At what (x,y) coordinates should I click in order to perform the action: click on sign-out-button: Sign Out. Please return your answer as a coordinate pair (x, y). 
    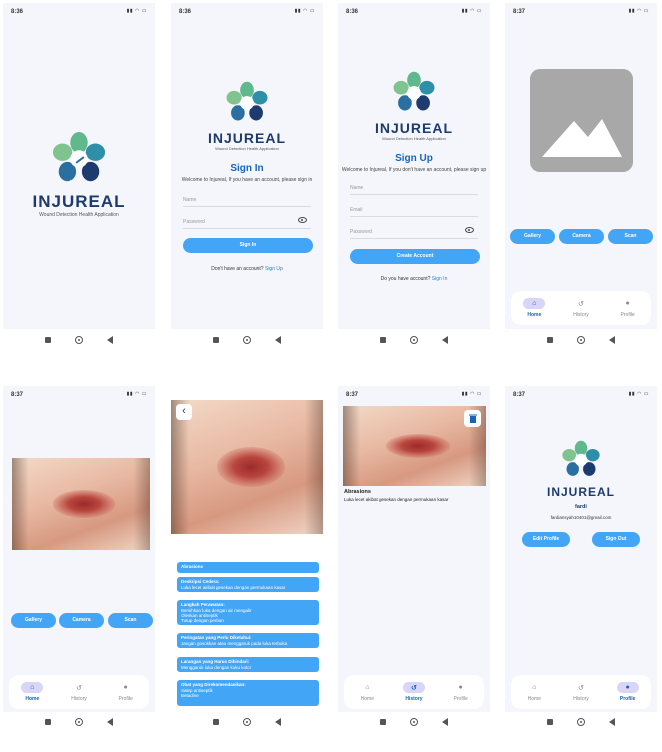
    Looking at the image, I should click on (616, 539).